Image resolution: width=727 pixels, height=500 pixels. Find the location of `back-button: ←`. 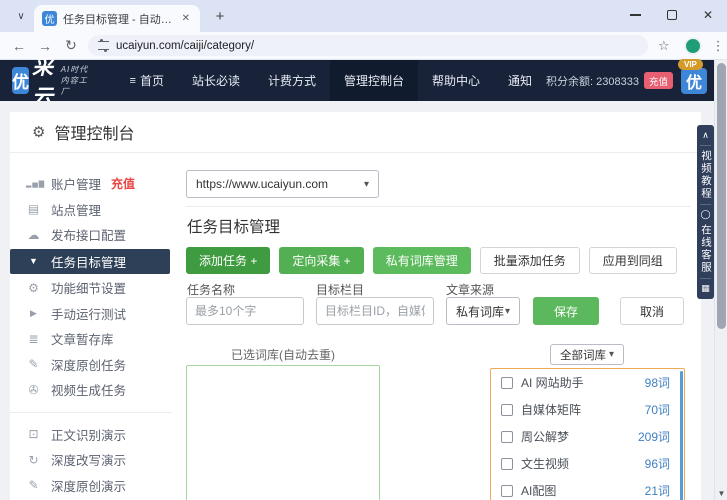

back-button: ← is located at coordinates (19, 46).